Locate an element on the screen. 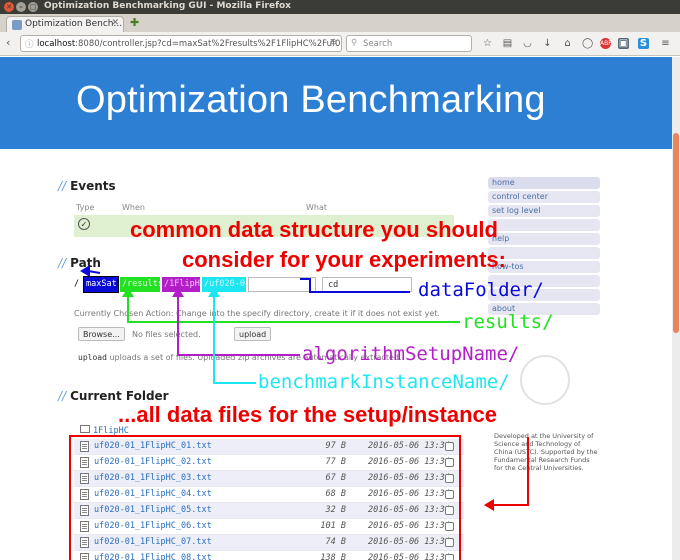 The height and width of the screenshot is (560, 680). info-icon: ⓘ is located at coordinates (29, 44).